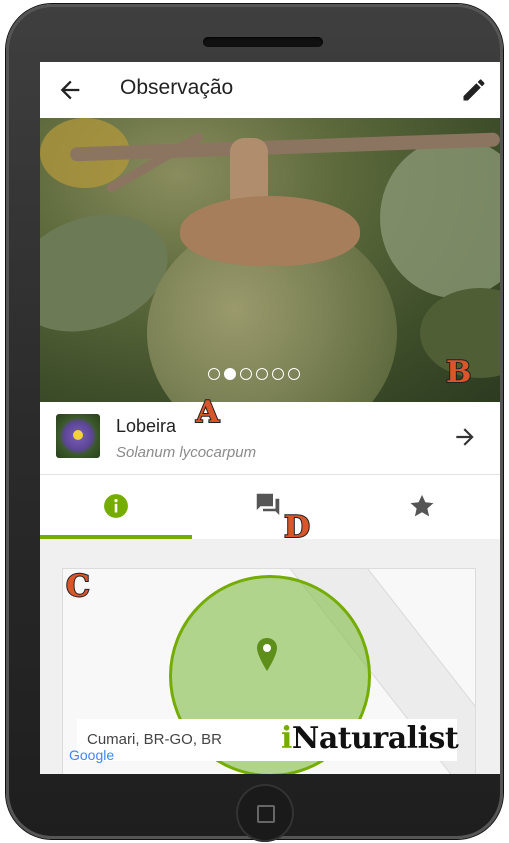 The height and width of the screenshot is (843, 509). I want to click on annotation-badge-a: A, so click(207, 412).